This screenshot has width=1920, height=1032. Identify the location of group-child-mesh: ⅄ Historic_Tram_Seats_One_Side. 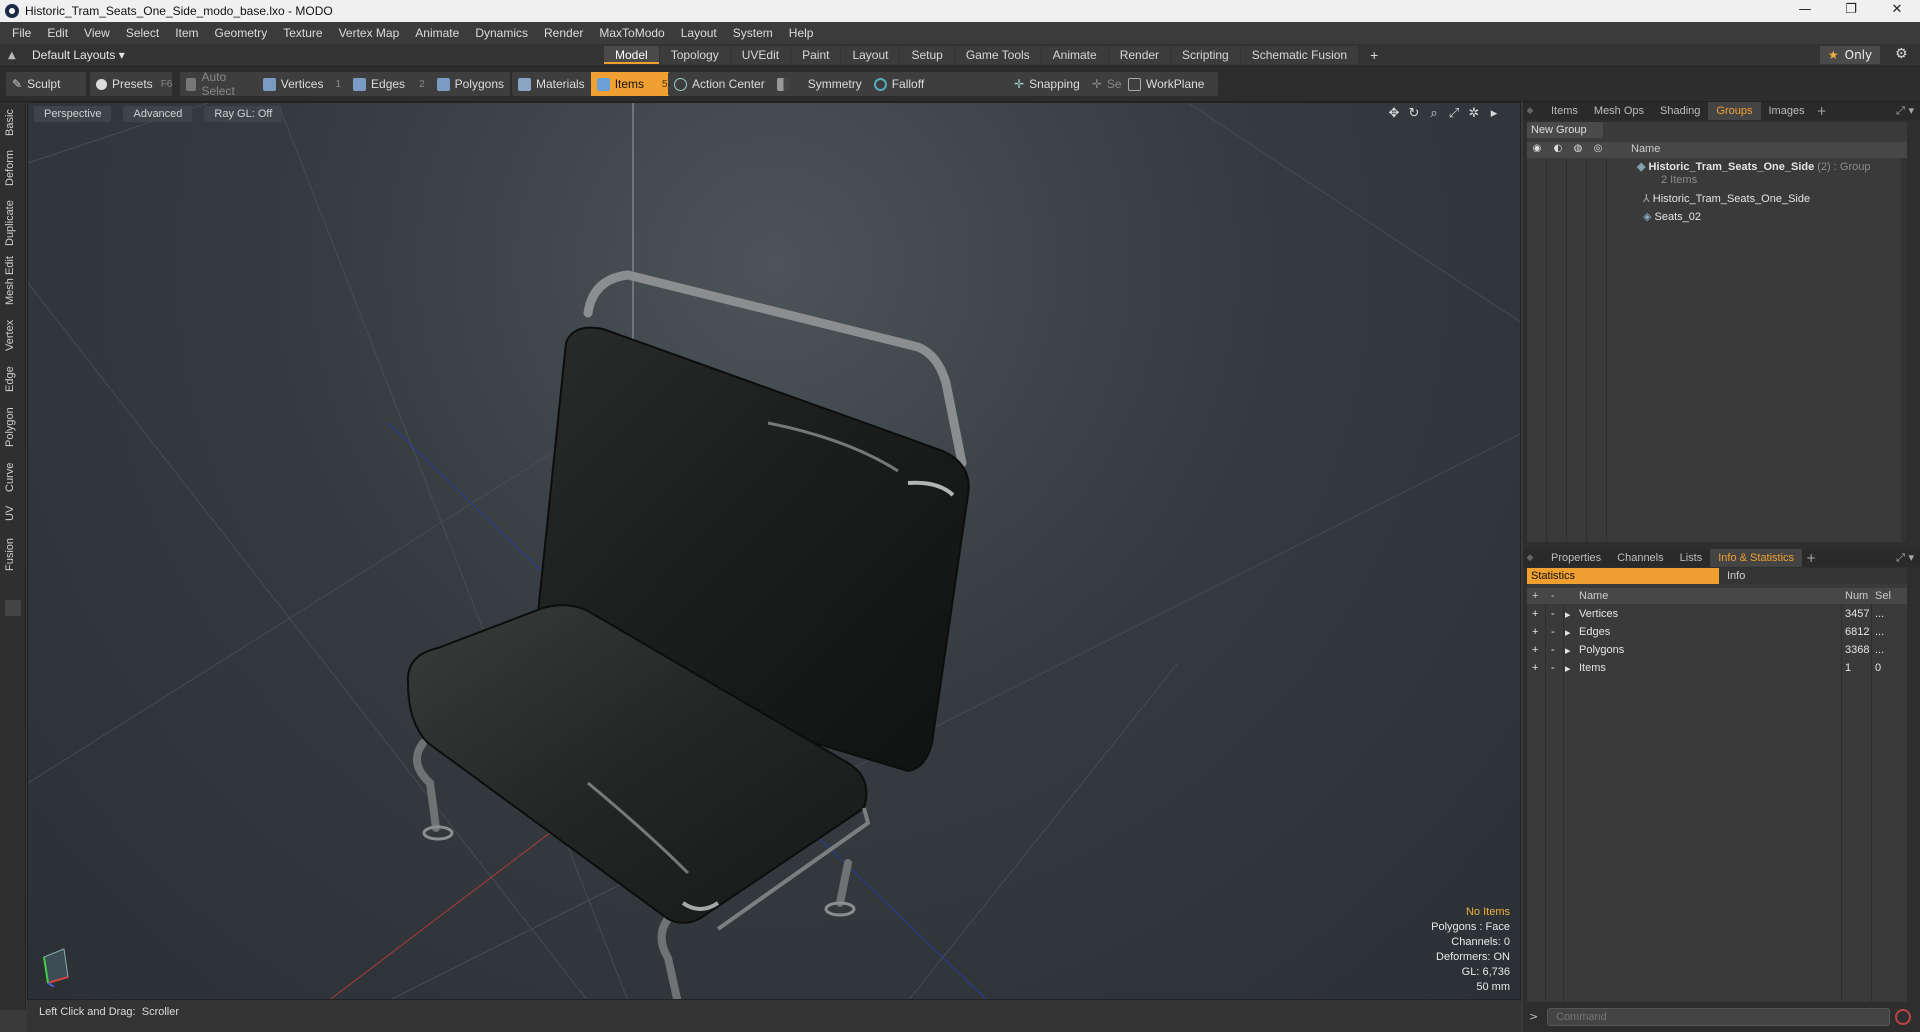
(1726, 200).